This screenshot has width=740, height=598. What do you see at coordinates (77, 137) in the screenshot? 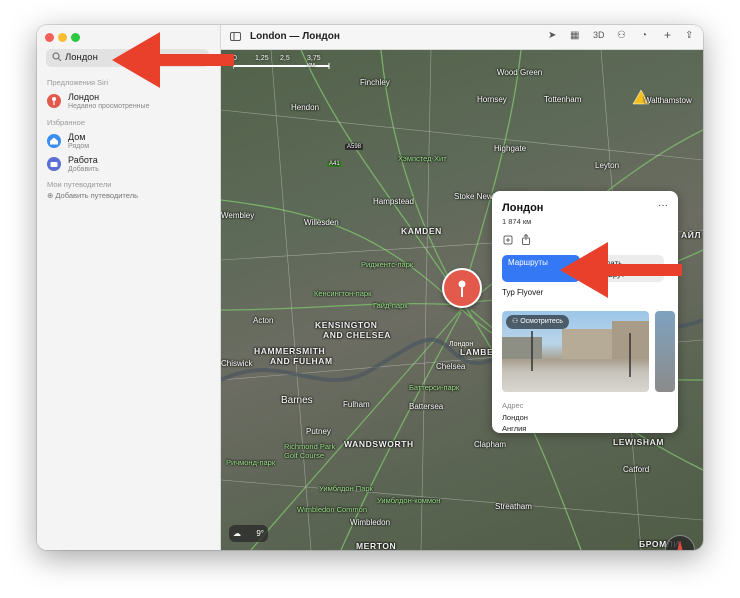
I see `favorite-title: Дом` at bounding box center [77, 137].